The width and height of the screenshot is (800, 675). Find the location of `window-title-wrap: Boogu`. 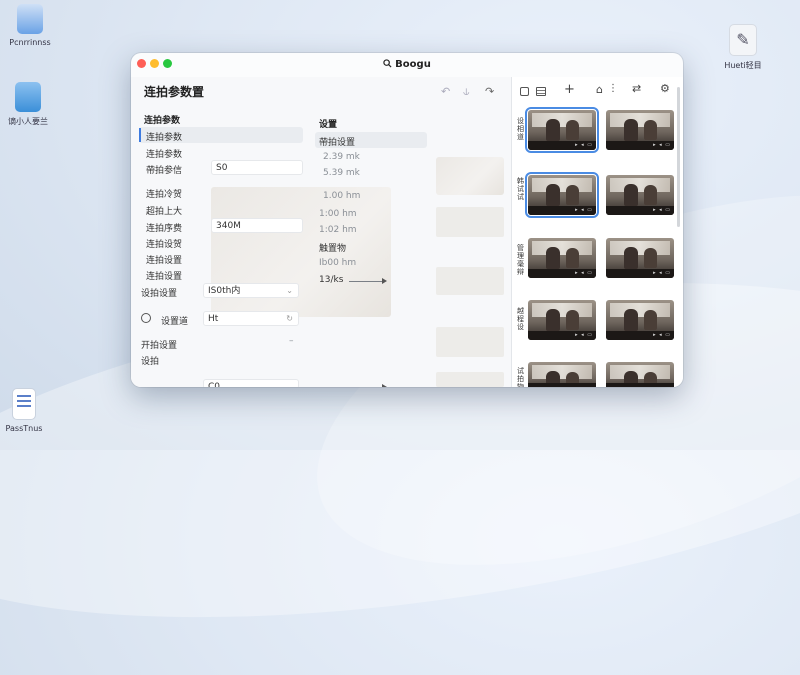

window-title-wrap: Boogu is located at coordinates (407, 64).